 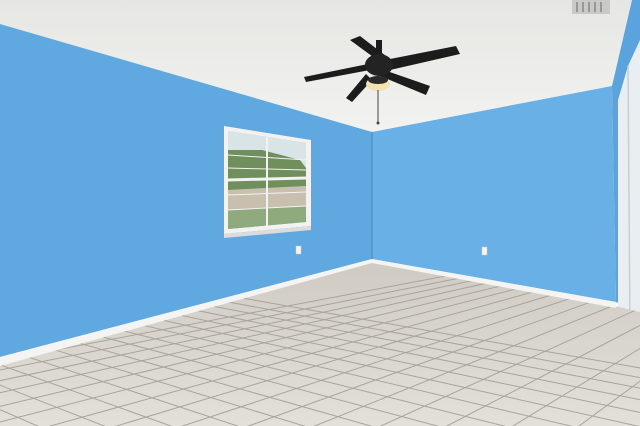 I want to click on ceiling-vent-icon, so click(x=591, y=7).